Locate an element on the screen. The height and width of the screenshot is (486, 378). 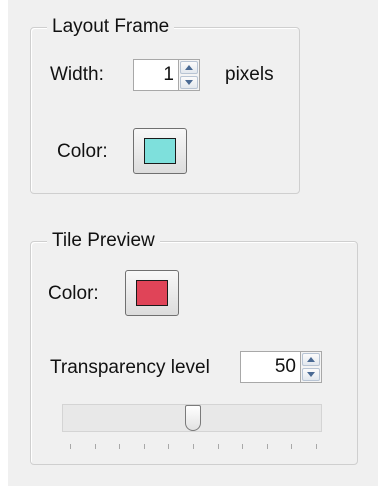
width-spin-down-button is located at coordinates (189, 82).